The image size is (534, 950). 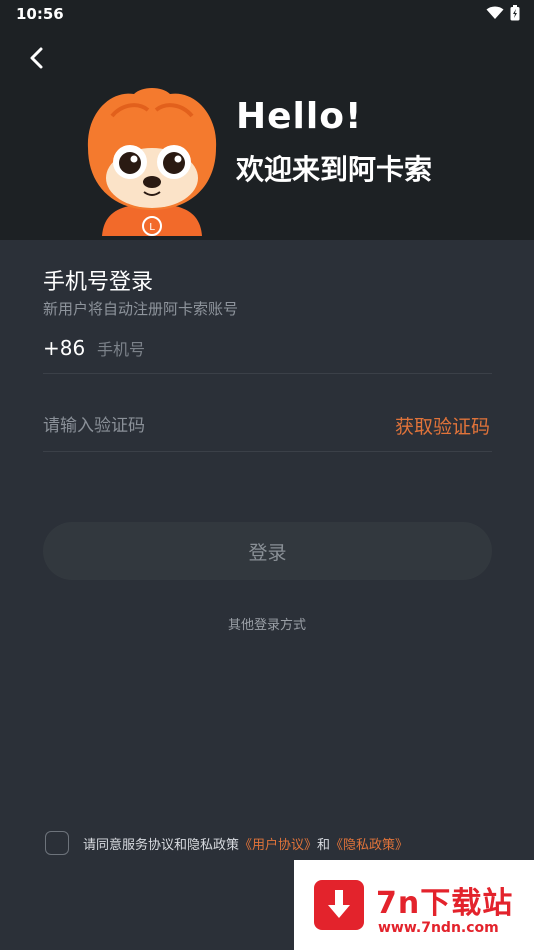 What do you see at coordinates (57, 843) in the screenshot?
I see `agreement-checkbox` at bounding box center [57, 843].